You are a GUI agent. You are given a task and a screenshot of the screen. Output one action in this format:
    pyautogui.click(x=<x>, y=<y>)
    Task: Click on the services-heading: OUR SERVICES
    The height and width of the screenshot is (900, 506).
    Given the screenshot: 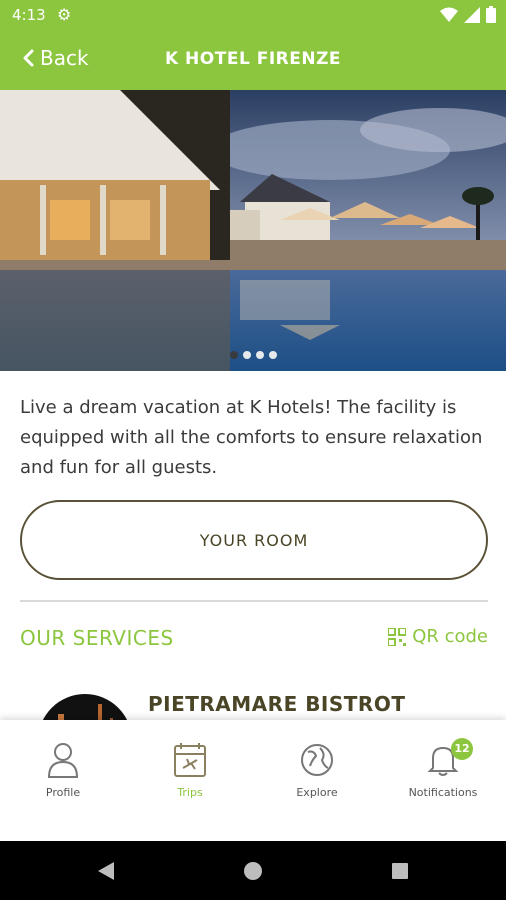 What is the action you would take?
    pyautogui.click(x=97, y=638)
    